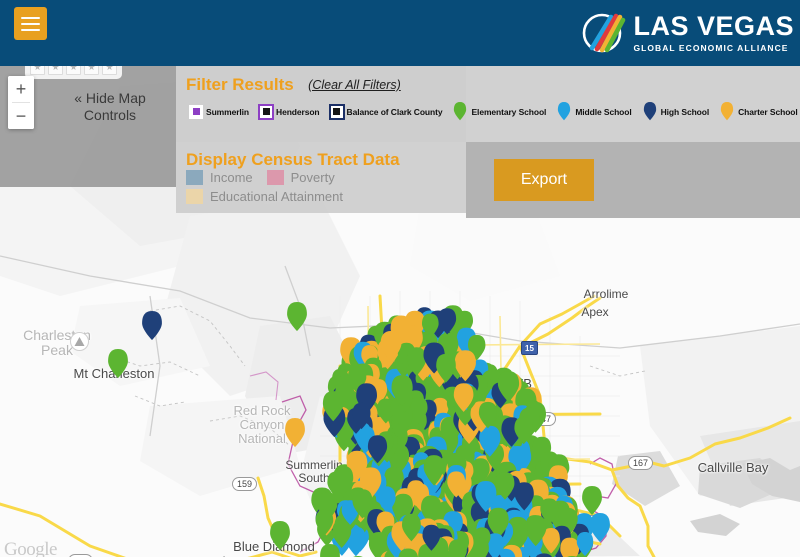 The width and height of the screenshot is (800, 557). What do you see at coordinates (521, 503) in the screenshot?
I see `map-label-valley: ey` at bounding box center [521, 503].